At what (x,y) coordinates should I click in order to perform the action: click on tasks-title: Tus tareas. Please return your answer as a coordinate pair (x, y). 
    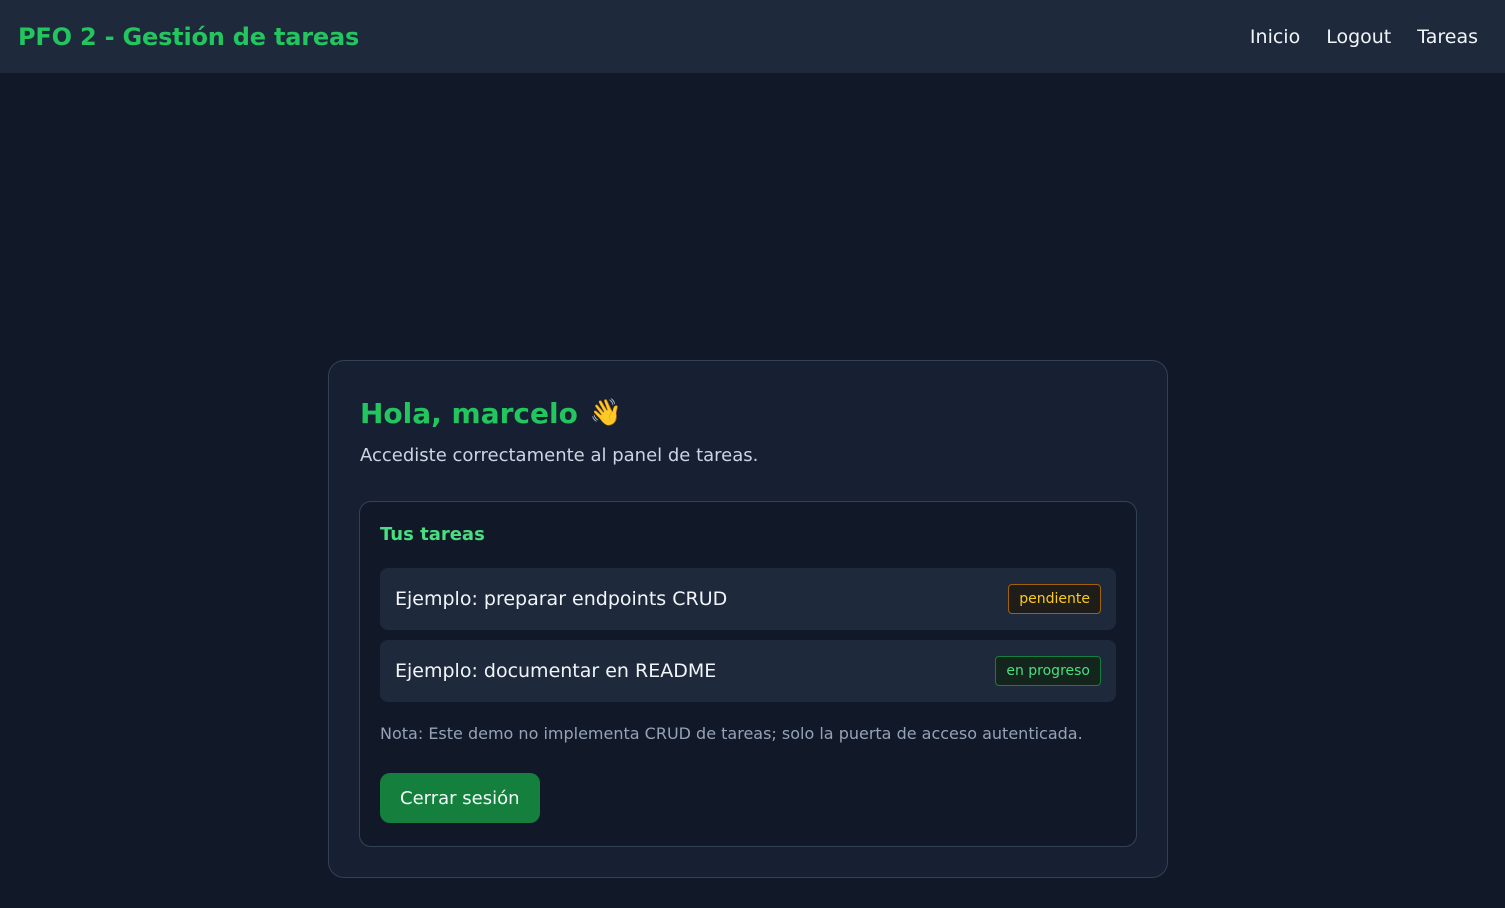
    Looking at the image, I should click on (432, 534).